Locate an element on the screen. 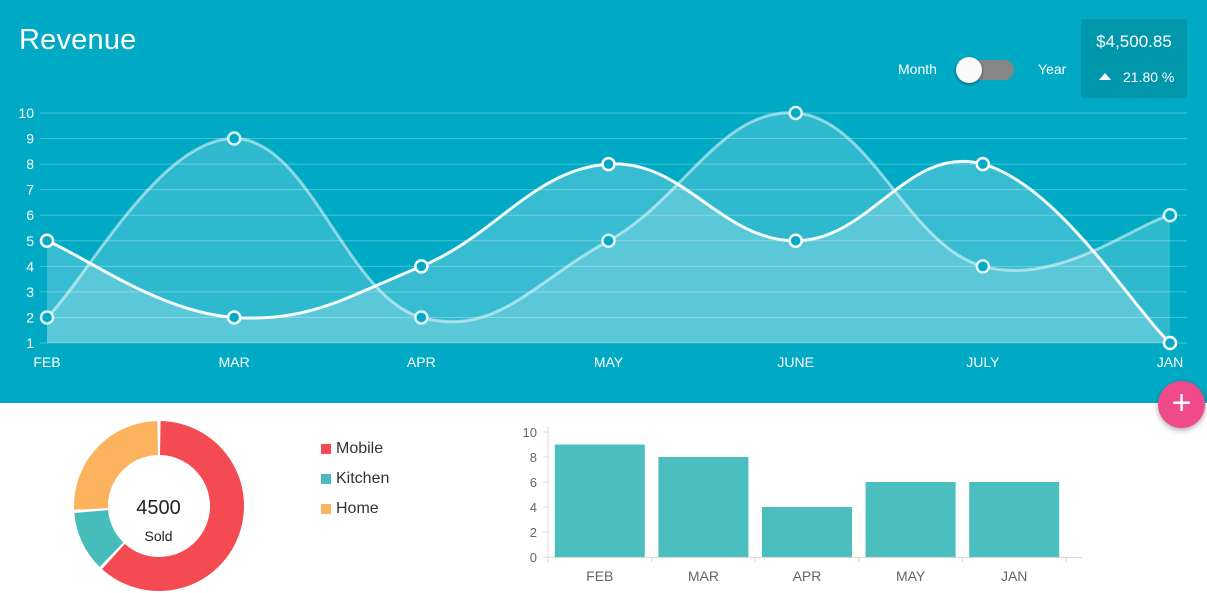 This screenshot has height=593, width=1207. bar-y-tick-label: 6 is located at coordinates (533, 482).